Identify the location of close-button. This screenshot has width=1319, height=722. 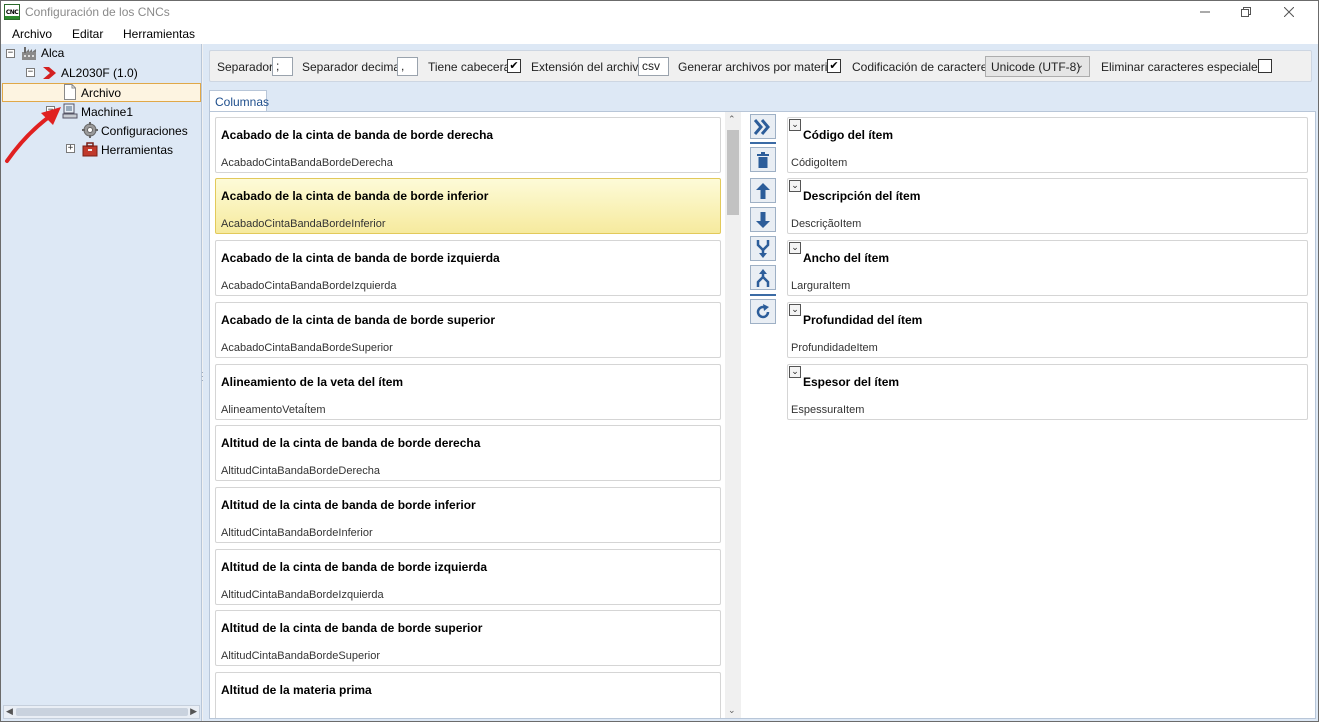
(1289, 12).